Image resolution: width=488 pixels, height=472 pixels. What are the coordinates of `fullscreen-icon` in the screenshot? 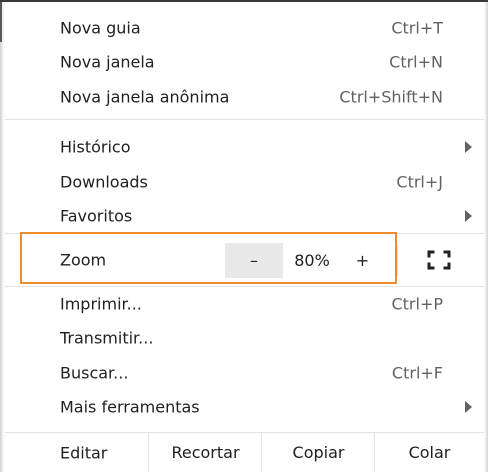 It's located at (439, 260).